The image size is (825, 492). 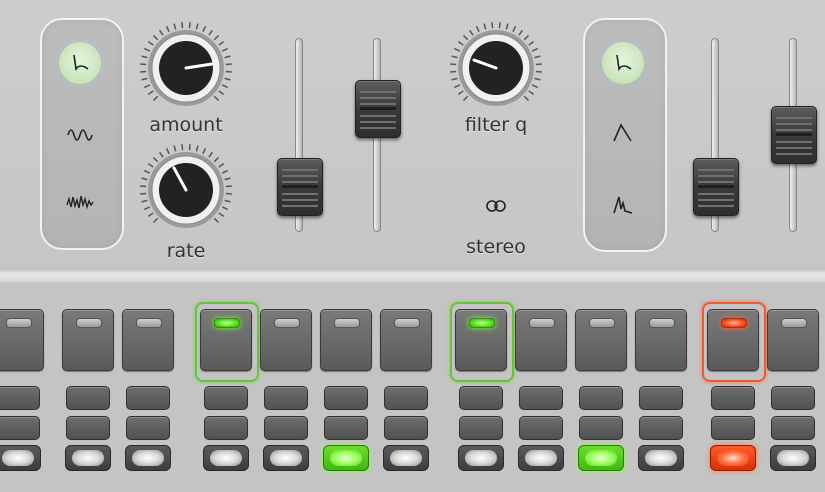 What do you see at coordinates (496, 125) in the screenshot?
I see `filter-q-label: filter q` at bounding box center [496, 125].